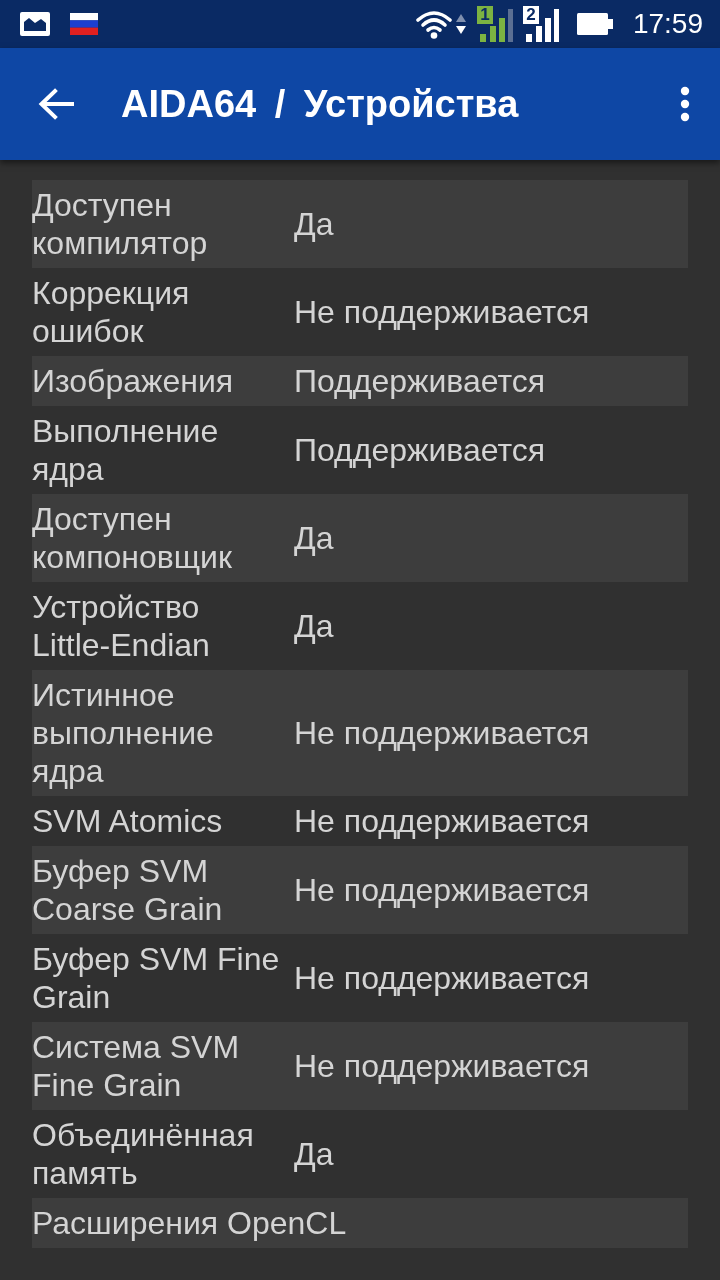 This screenshot has width=720, height=1280. I want to click on property-label: Изображения, so click(133, 381).